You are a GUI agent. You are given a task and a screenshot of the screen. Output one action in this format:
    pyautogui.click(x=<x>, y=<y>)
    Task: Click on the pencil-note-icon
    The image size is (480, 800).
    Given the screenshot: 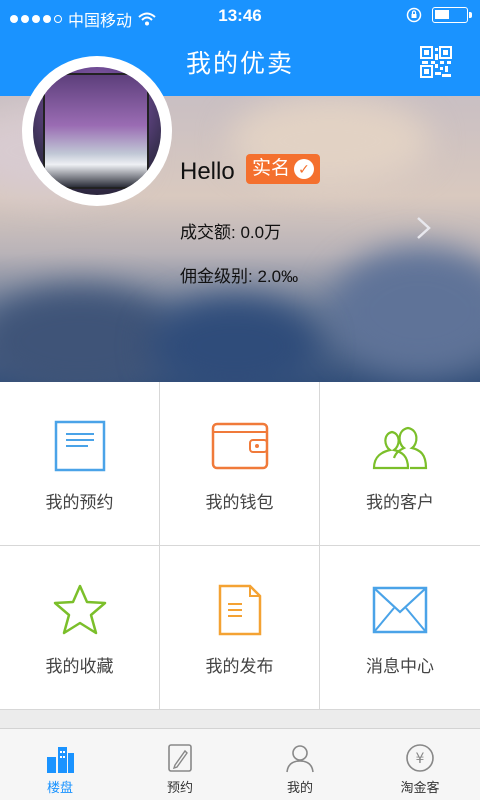 What is the action you would take?
    pyautogui.click(x=180, y=758)
    